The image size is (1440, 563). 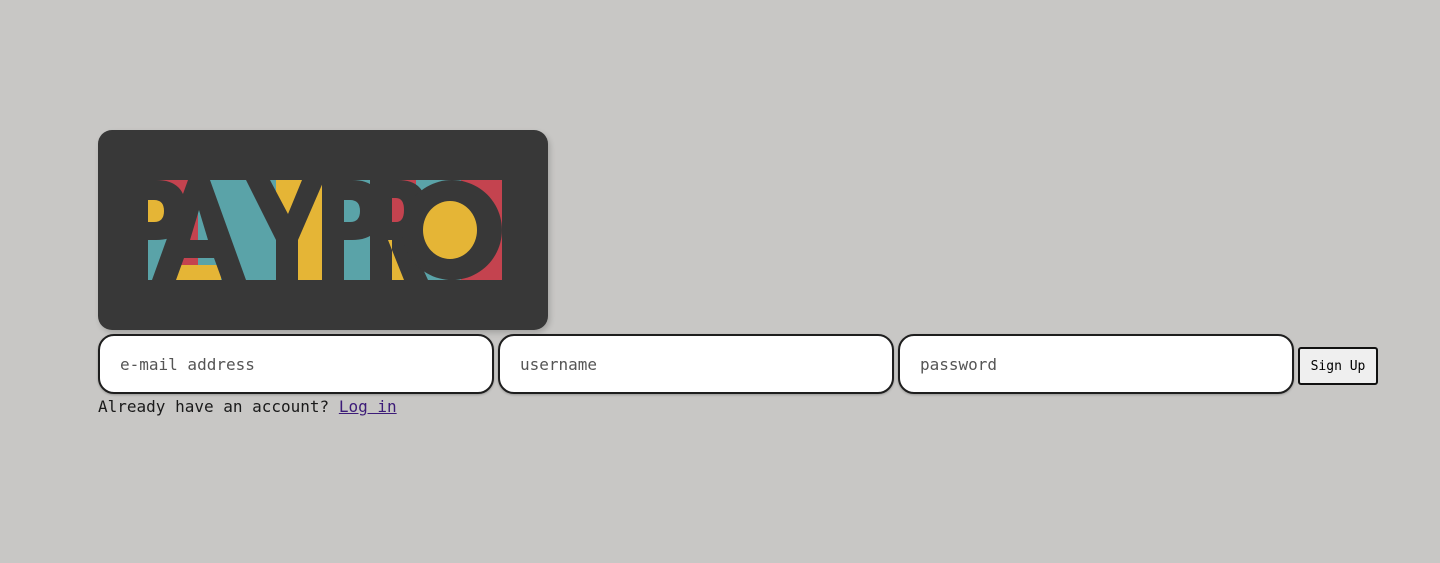 I want to click on paypro-logo, so click(x=314, y=230).